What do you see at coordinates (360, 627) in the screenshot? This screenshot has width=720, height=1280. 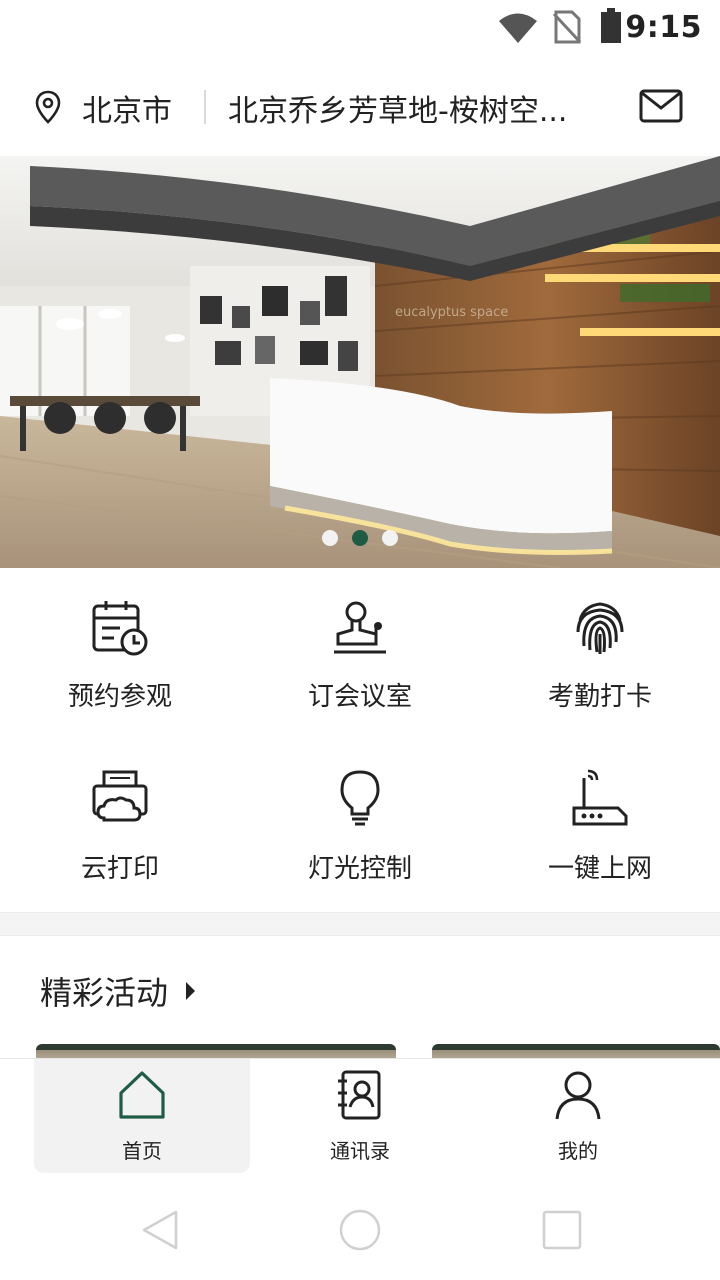 I see `meeting-stamp-icon` at bounding box center [360, 627].